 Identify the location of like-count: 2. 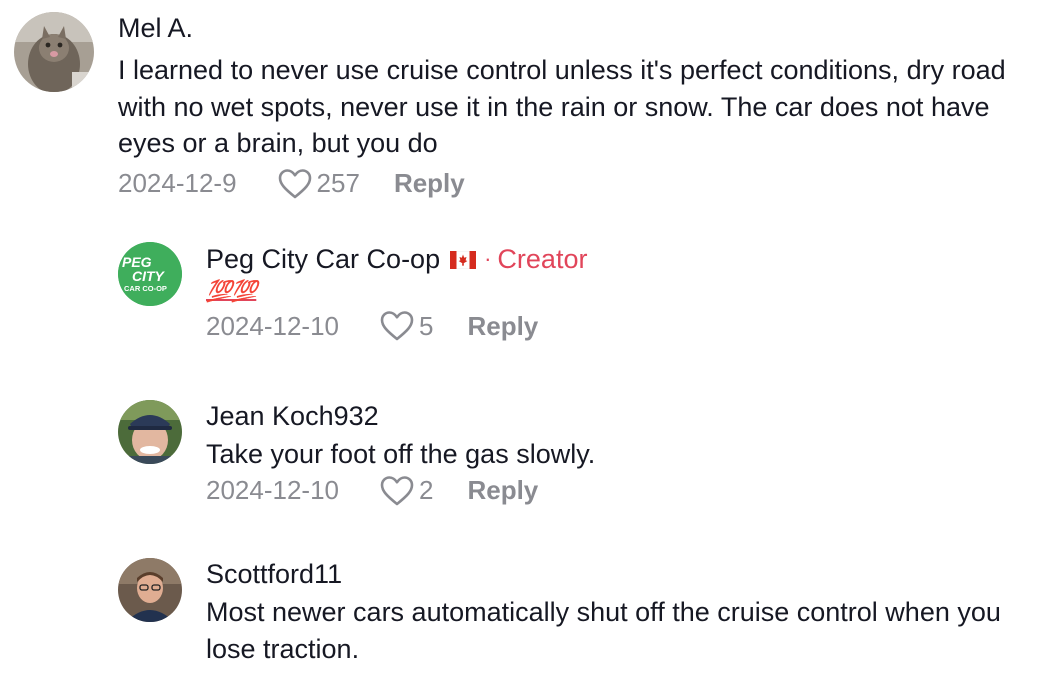
(426, 490).